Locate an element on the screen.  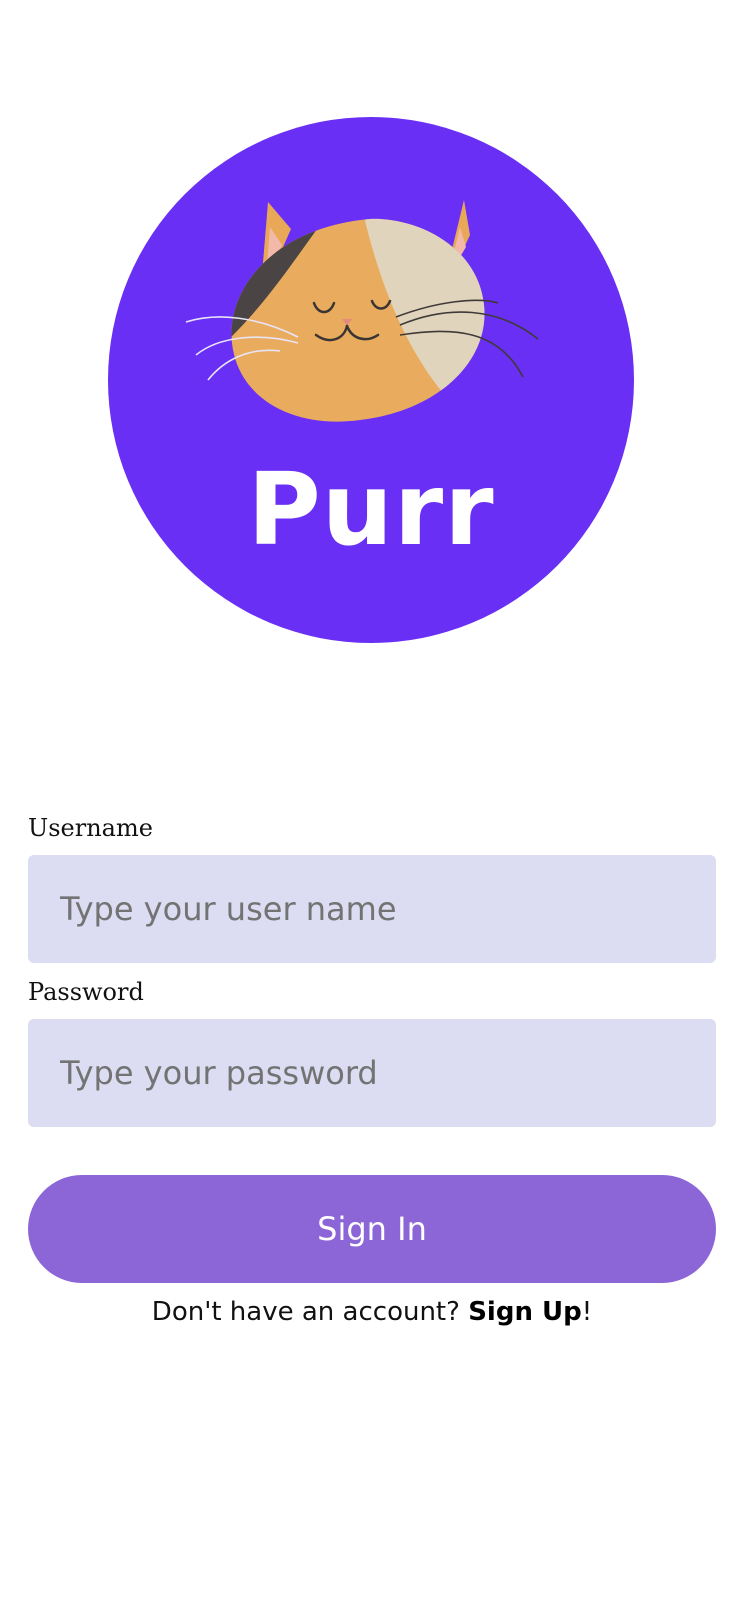
sign-up-link: Sign Up is located at coordinates (525, 1312).